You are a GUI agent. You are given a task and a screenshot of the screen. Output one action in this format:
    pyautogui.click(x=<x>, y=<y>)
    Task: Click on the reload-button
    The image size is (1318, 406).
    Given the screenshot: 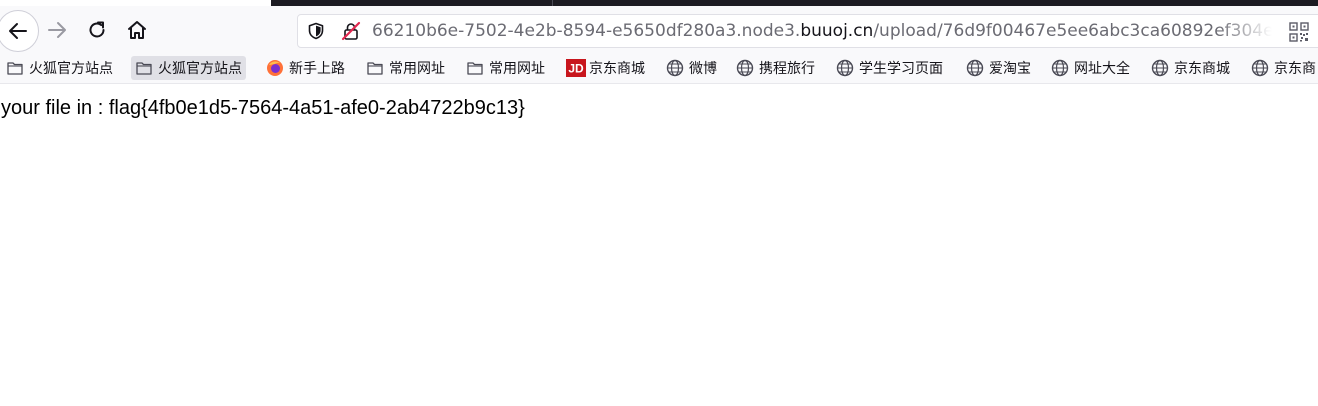 What is the action you would take?
    pyautogui.click(x=97, y=30)
    